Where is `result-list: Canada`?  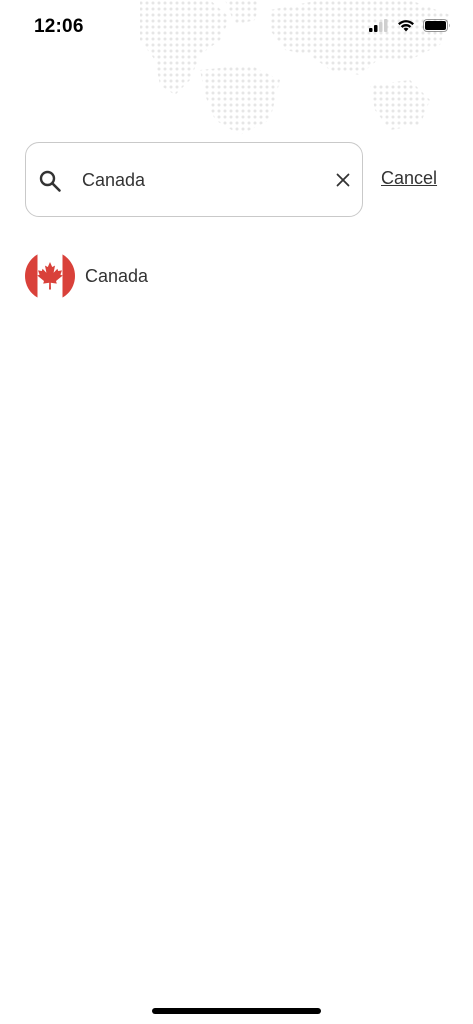
result-list: Canada is located at coordinates (235, 276).